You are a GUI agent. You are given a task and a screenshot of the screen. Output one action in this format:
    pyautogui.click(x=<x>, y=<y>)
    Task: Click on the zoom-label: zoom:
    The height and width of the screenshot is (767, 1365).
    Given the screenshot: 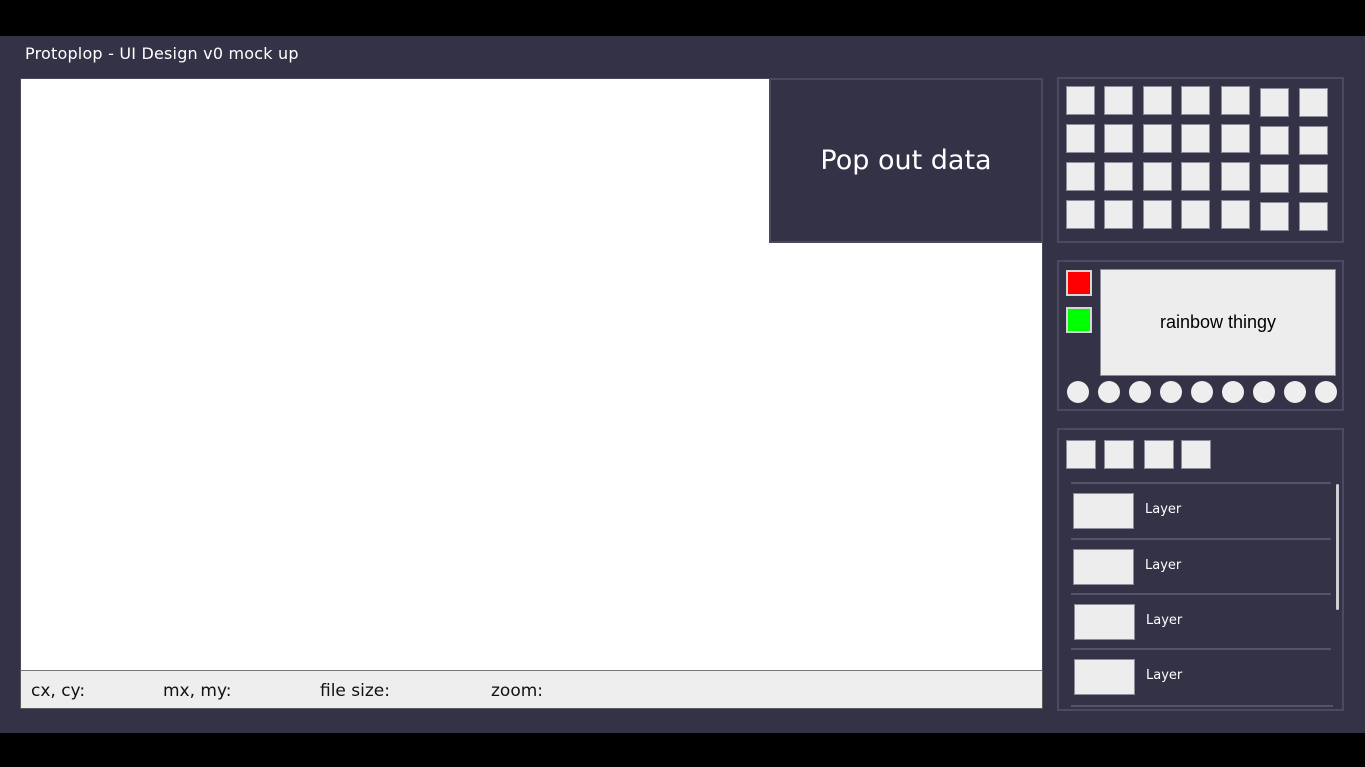 What is the action you would take?
    pyautogui.click(x=517, y=691)
    